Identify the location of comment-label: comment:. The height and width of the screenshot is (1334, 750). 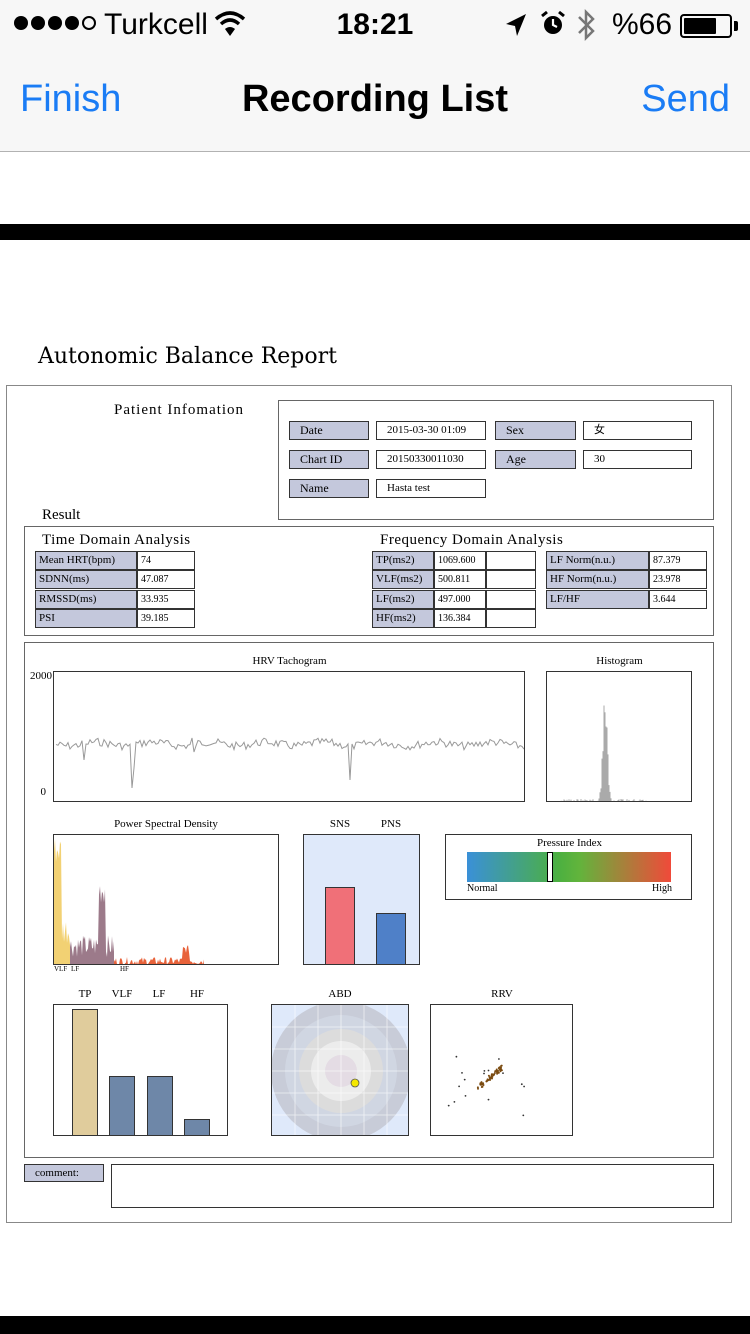
(64, 1173).